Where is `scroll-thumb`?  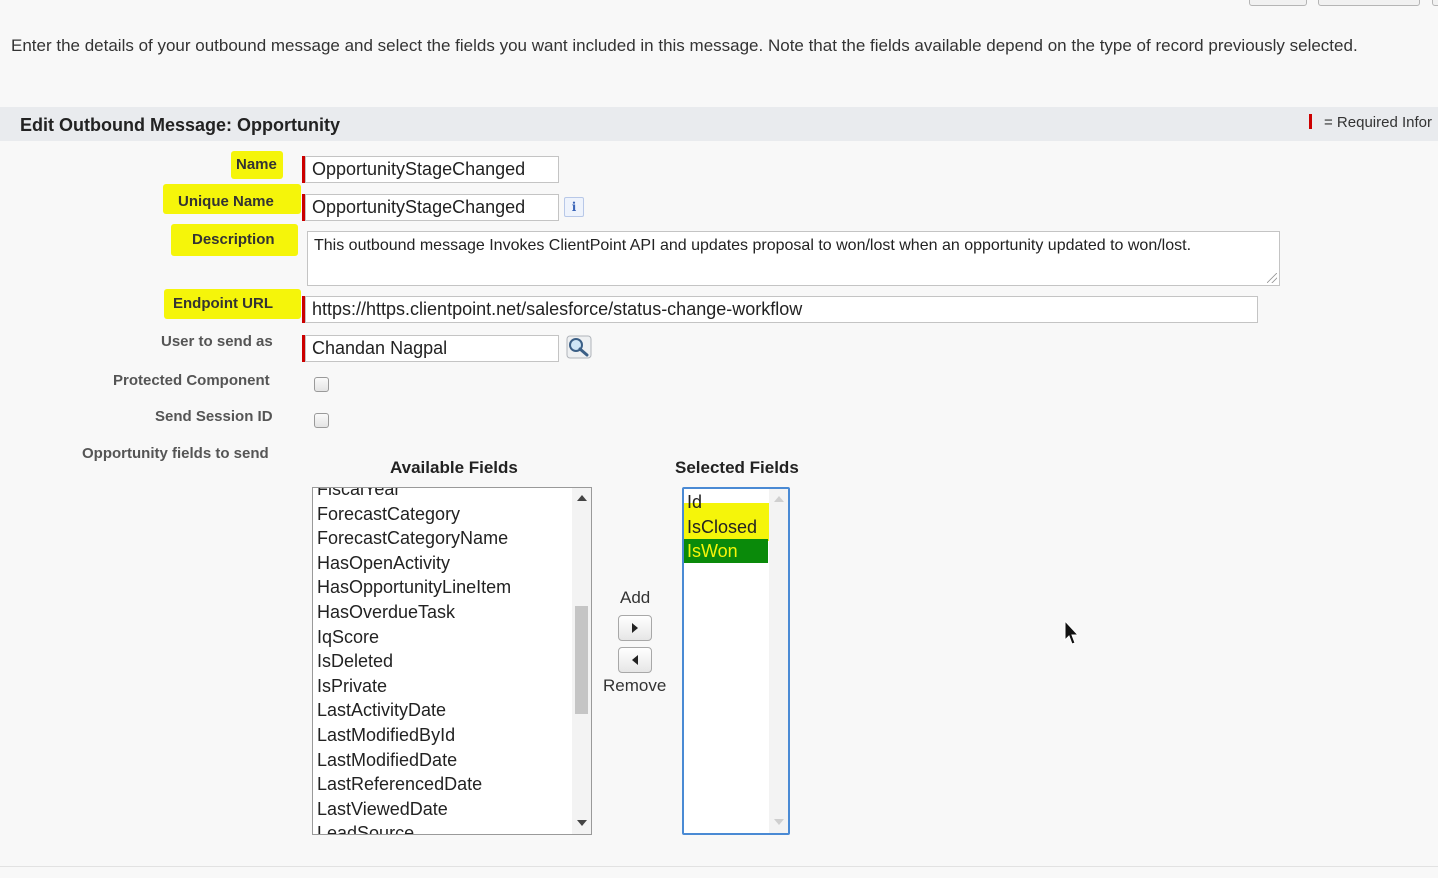
scroll-thumb is located at coordinates (581, 660).